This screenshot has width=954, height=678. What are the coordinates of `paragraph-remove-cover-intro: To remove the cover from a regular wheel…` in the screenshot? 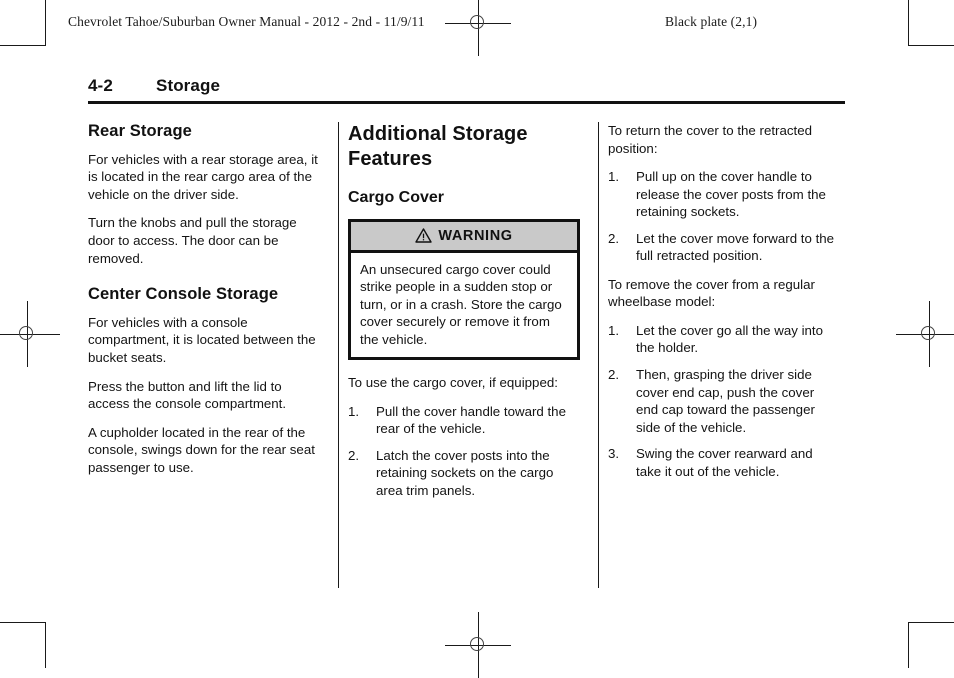 It's located at (711, 293).